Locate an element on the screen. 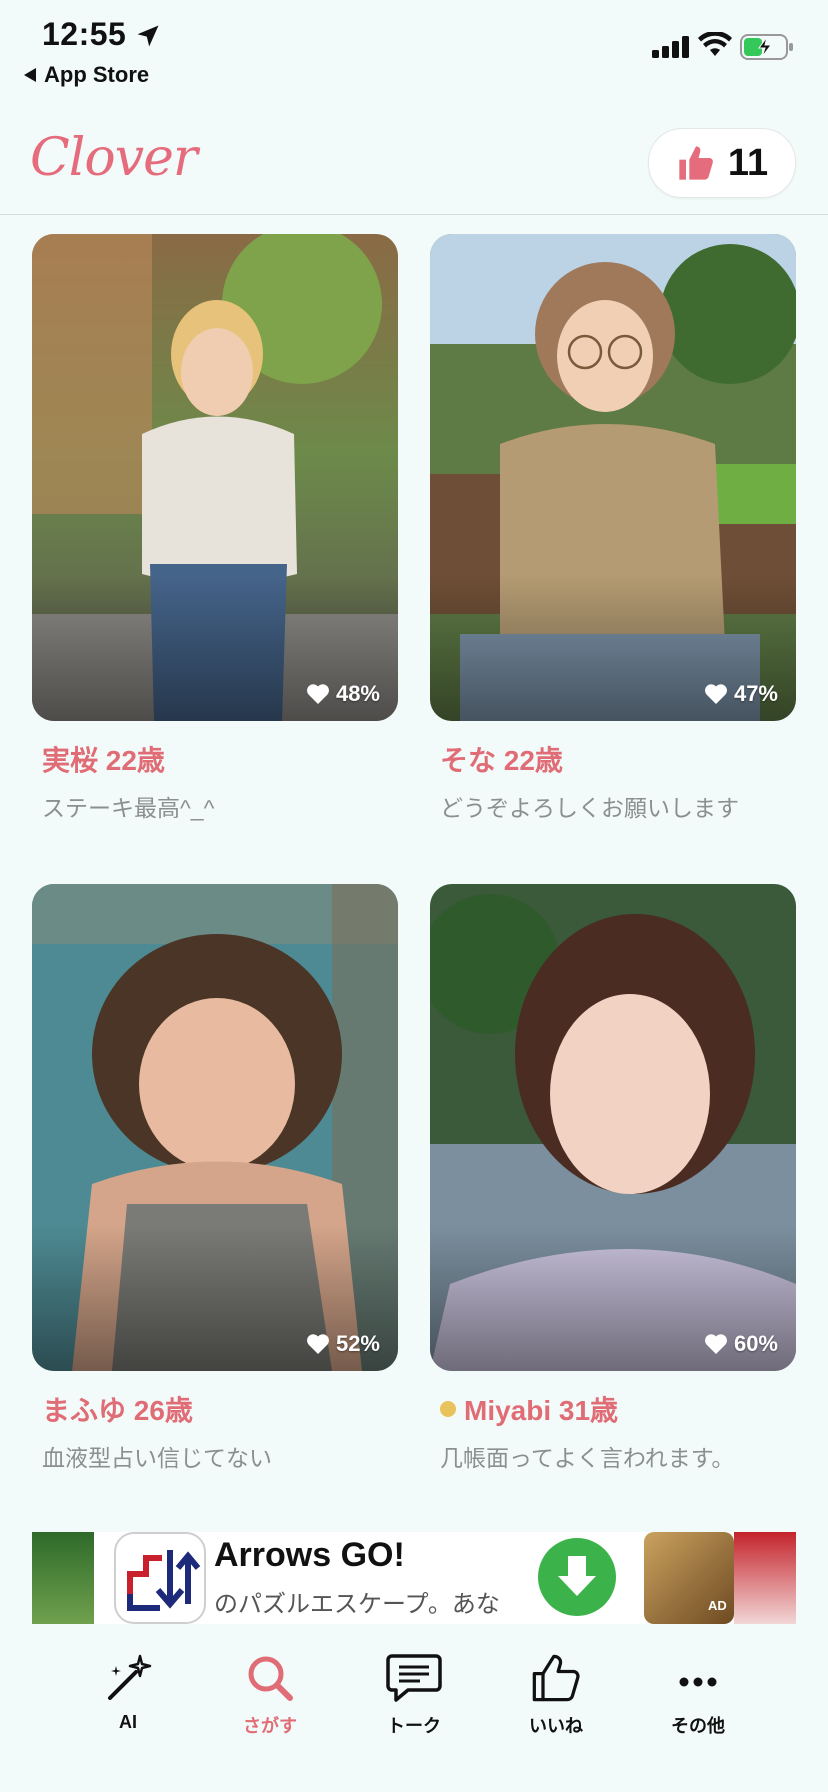 The image size is (828, 1792). match-value: 52% is located at coordinates (357, 1343).